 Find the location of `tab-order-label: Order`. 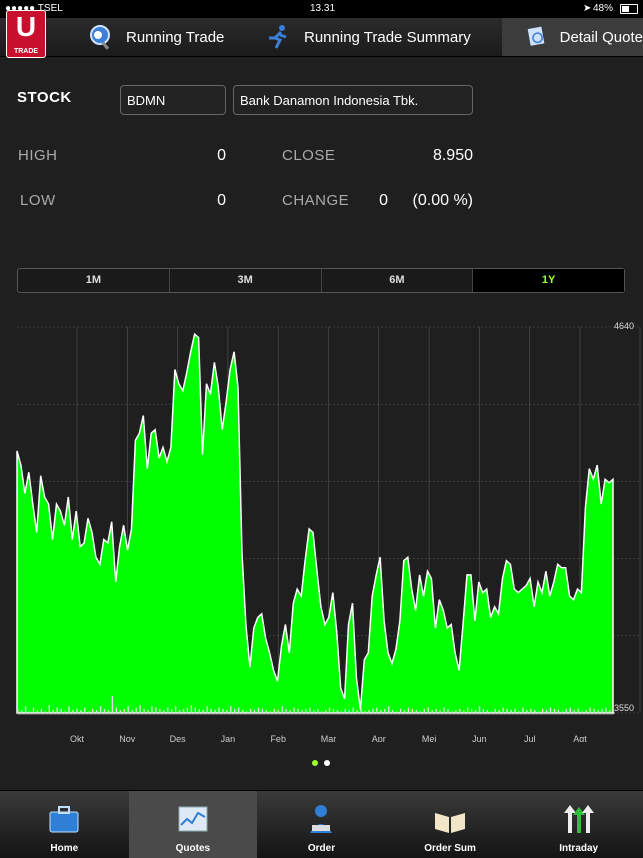

tab-order-label: Order is located at coordinates (321, 848).